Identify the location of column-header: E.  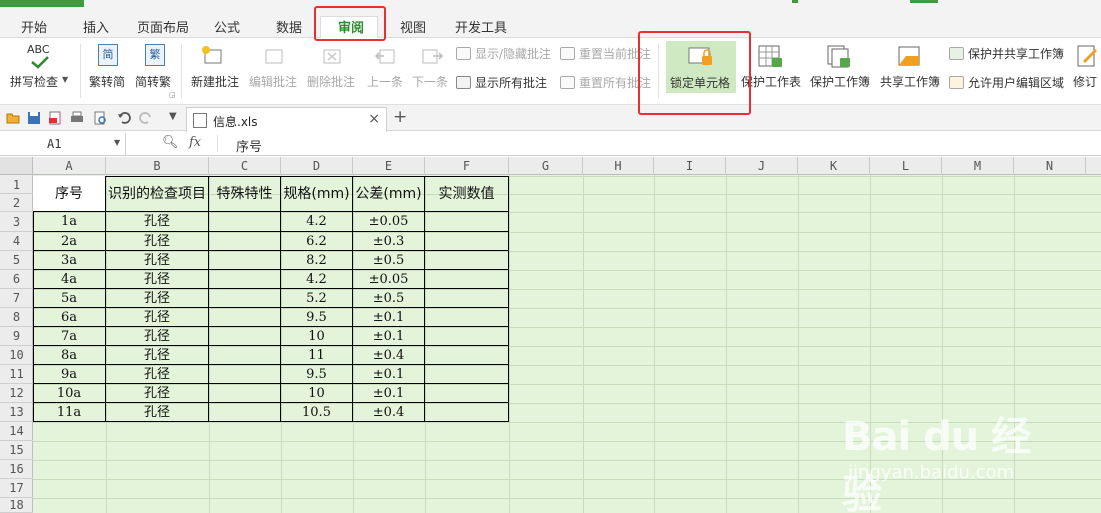
(389, 166).